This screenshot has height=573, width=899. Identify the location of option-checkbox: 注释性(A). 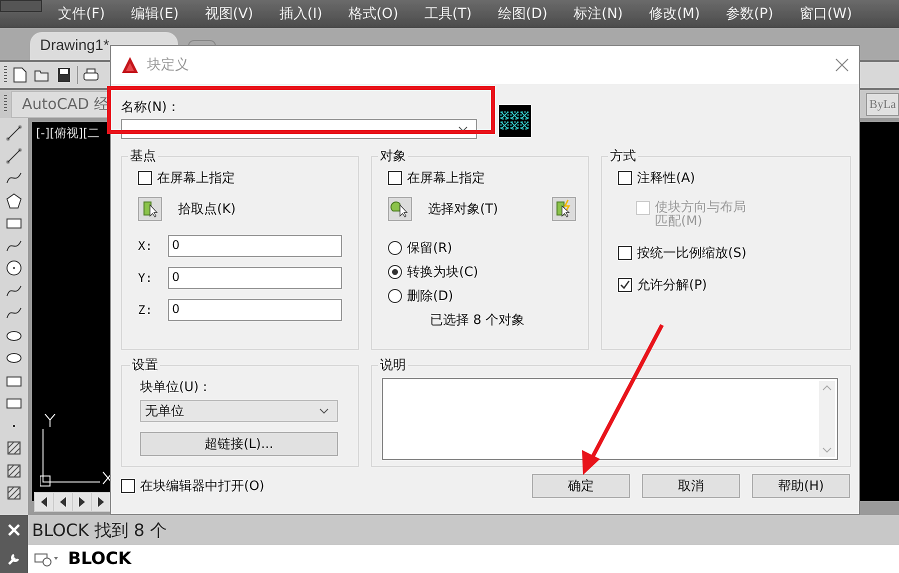
(728, 178).